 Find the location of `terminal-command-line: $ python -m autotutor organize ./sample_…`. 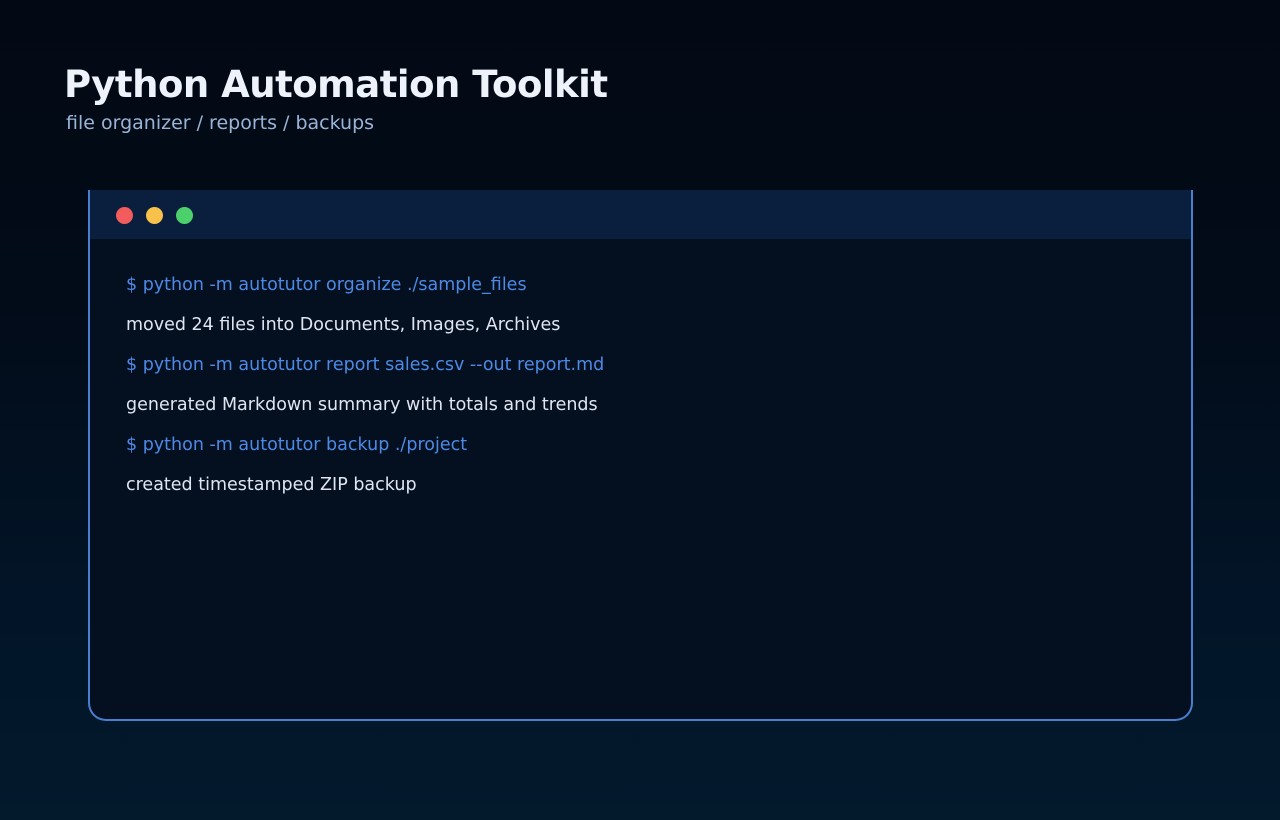

terminal-command-line: $ python -m autotutor organize ./sample_… is located at coordinates (326, 285).